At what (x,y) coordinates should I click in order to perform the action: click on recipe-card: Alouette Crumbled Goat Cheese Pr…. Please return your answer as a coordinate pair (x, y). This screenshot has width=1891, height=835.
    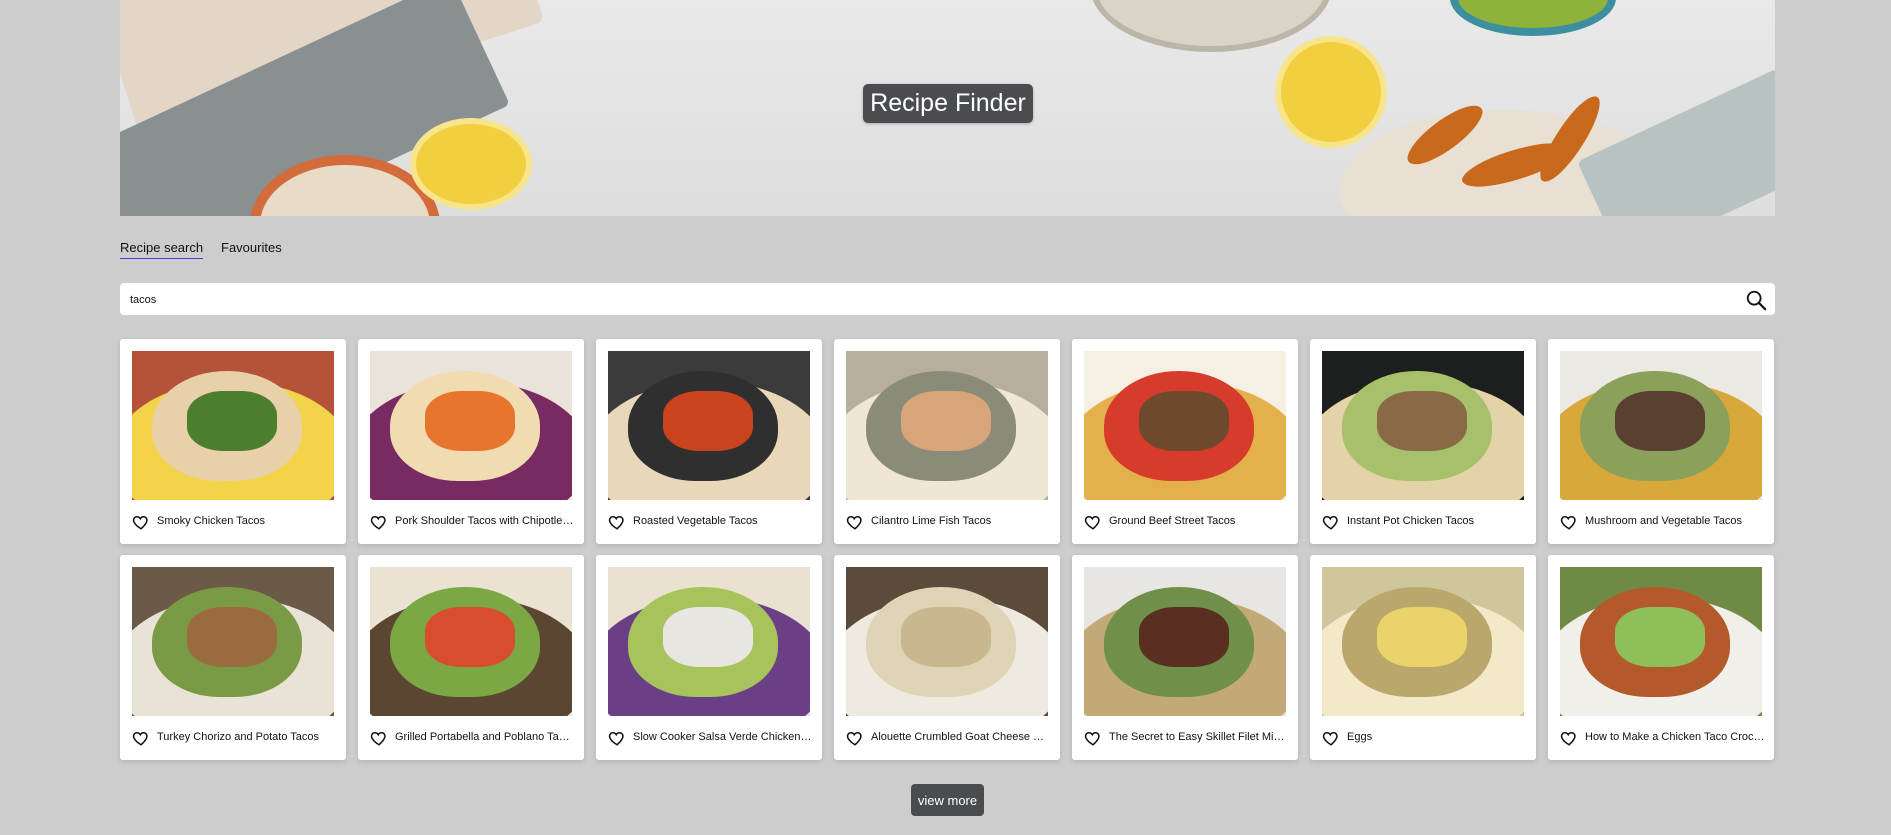
    Looking at the image, I should click on (947, 657).